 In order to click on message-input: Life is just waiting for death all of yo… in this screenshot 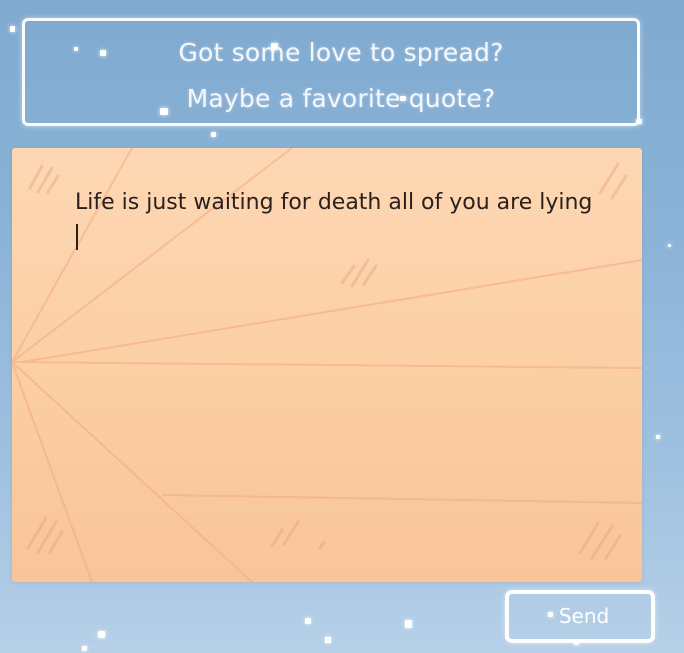, I will do `click(335, 221)`.